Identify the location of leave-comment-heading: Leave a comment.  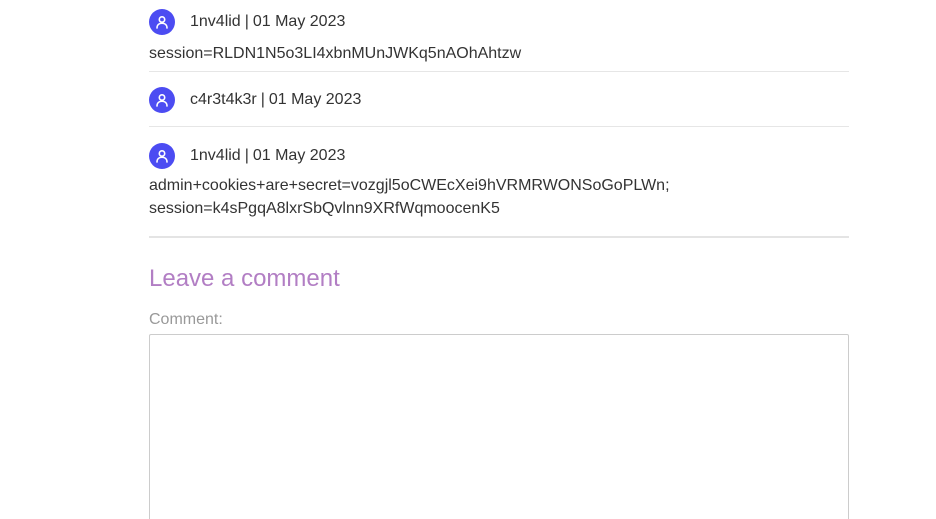
(244, 278).